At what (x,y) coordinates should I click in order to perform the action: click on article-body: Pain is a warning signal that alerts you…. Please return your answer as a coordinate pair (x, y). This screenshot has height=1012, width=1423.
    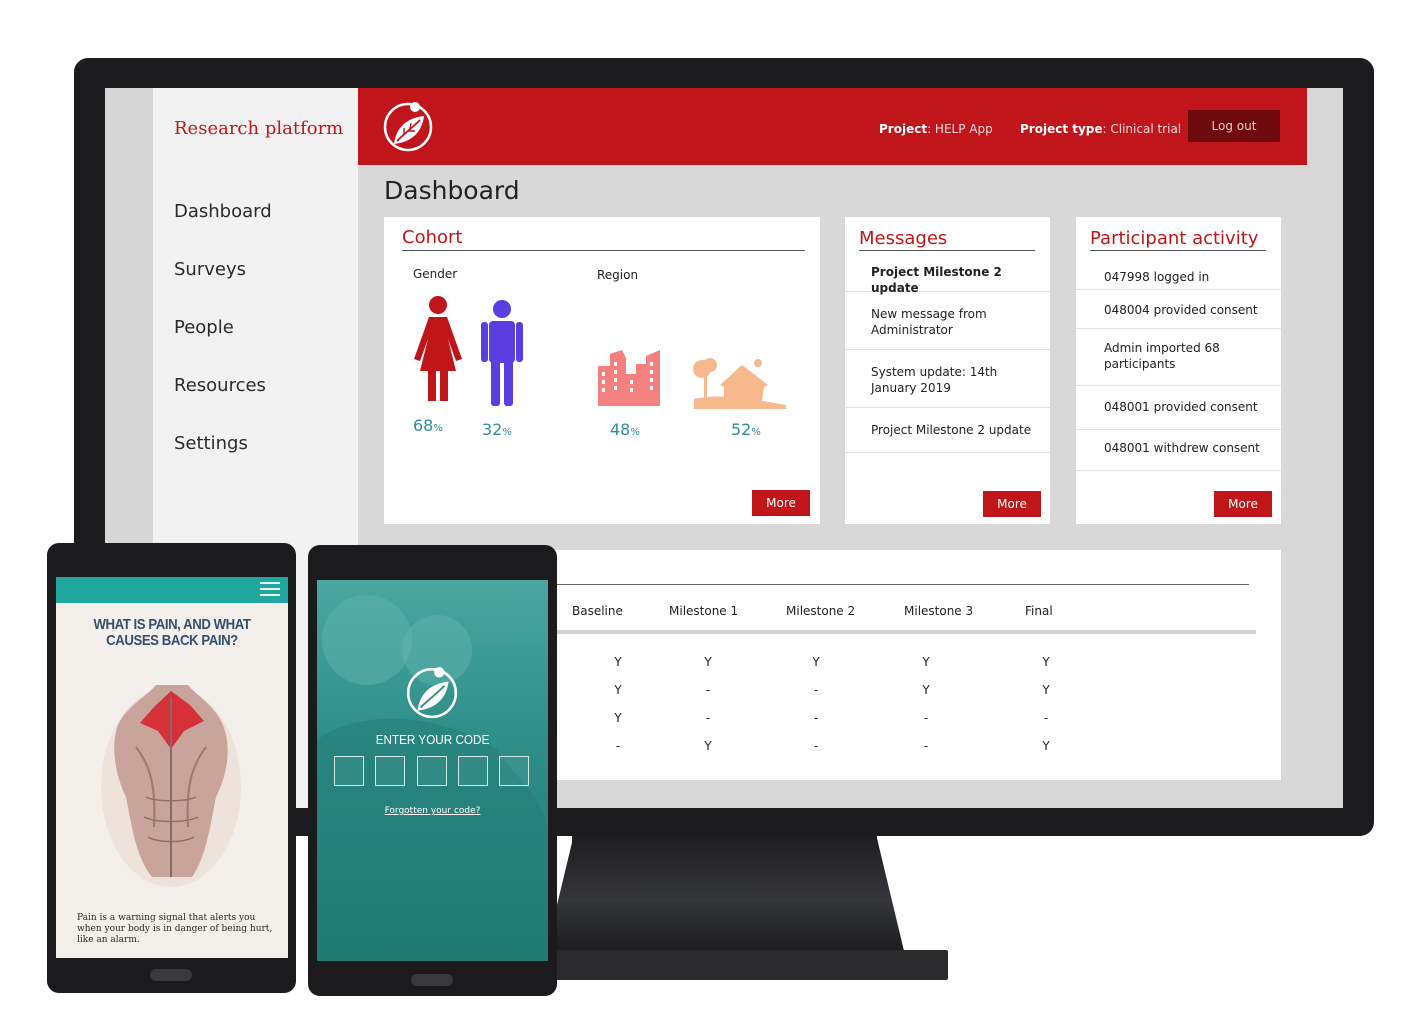
    Looking at the image, I should click on (175, 929).